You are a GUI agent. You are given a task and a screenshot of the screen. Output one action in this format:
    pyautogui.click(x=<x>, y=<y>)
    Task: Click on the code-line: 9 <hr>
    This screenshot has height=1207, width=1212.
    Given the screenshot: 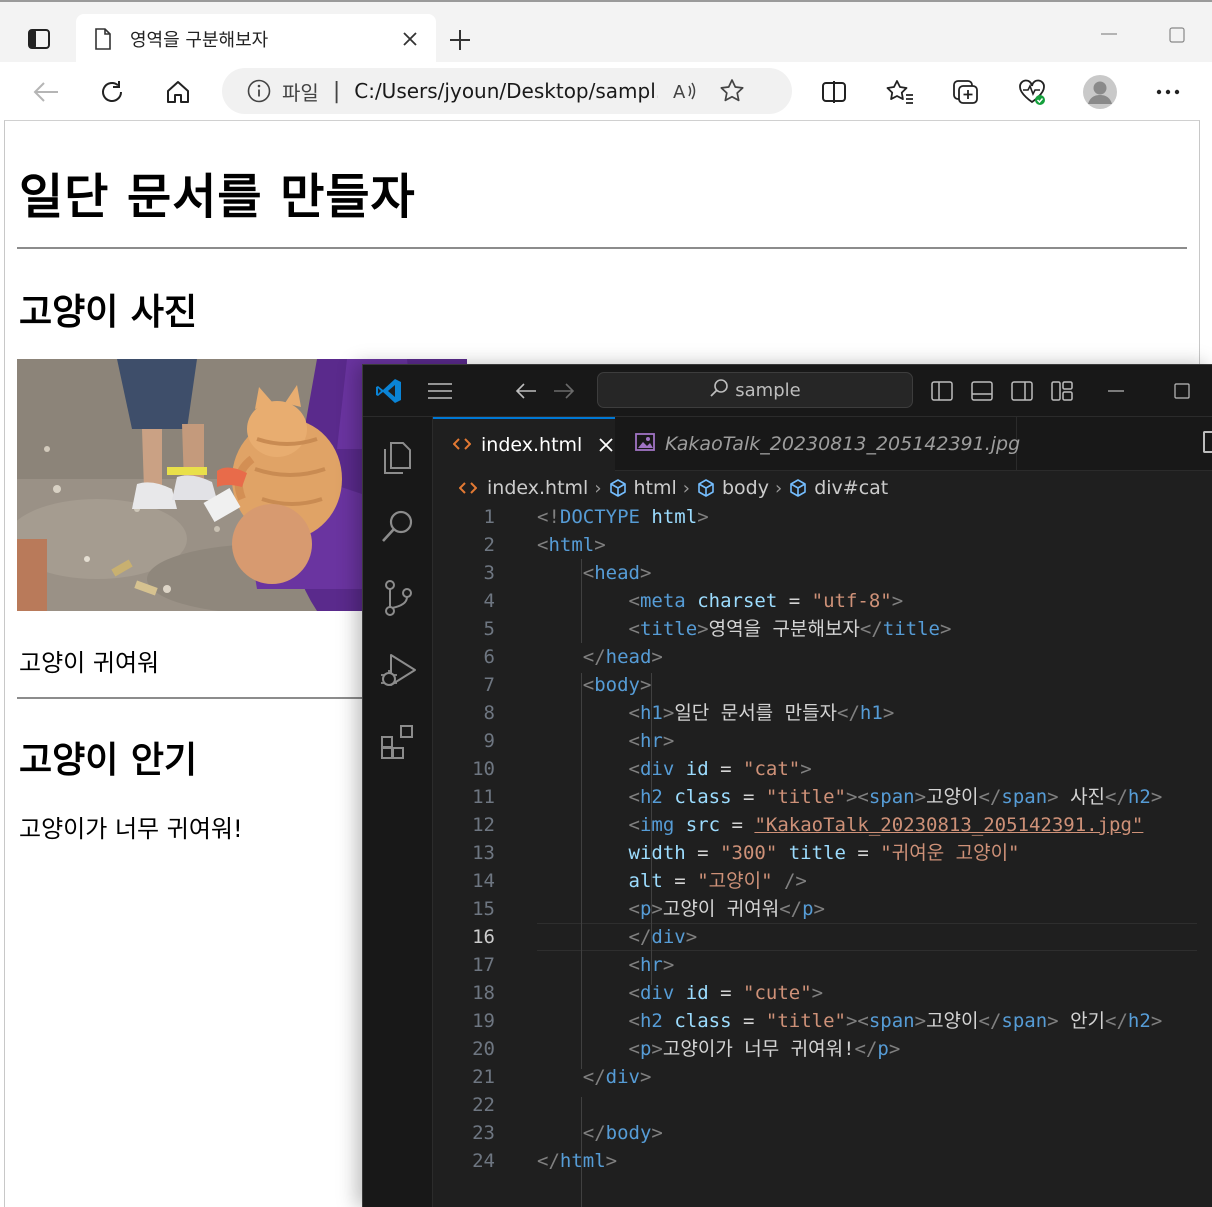 What is the action you would take?
    pyautogui.click(x=579, y=741)
    